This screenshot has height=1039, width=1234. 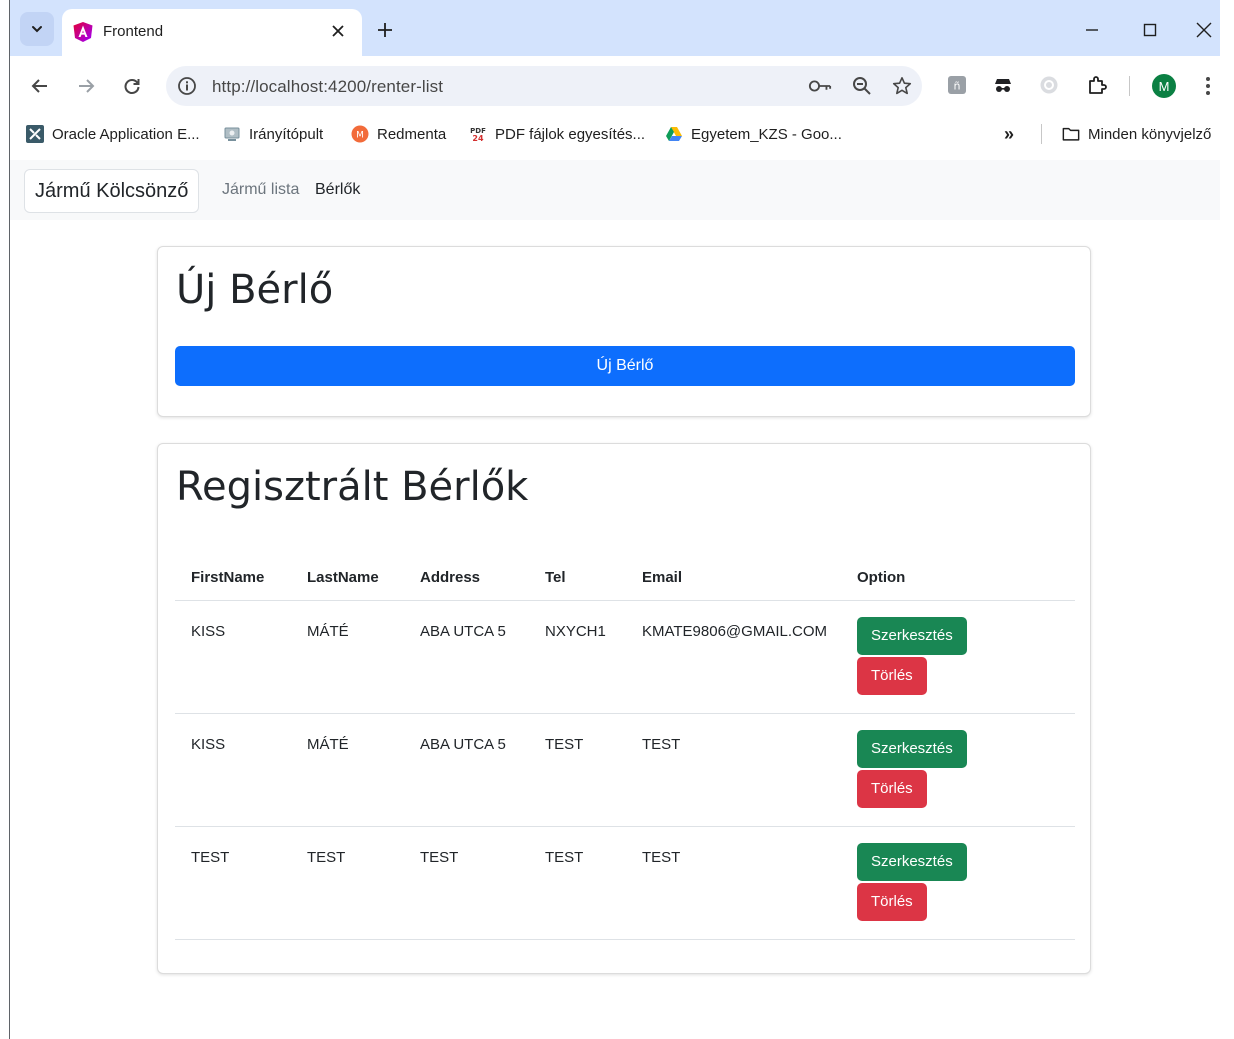 What do you see at coordinates (478, 138) in the screenshot?
I see `svg-text: 24` at bounding box center [478, 138].